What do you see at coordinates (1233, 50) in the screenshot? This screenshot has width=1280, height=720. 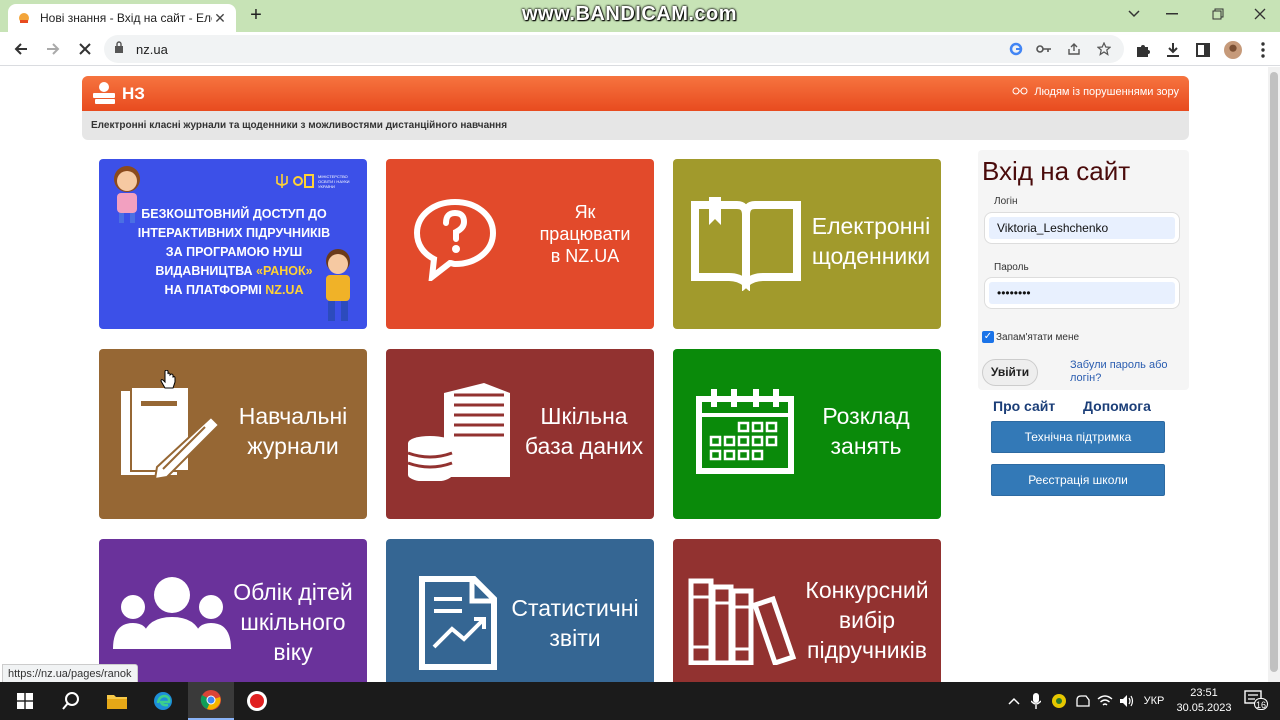 I see `profile-avatar-icon` at bounding box center [1233, 50].